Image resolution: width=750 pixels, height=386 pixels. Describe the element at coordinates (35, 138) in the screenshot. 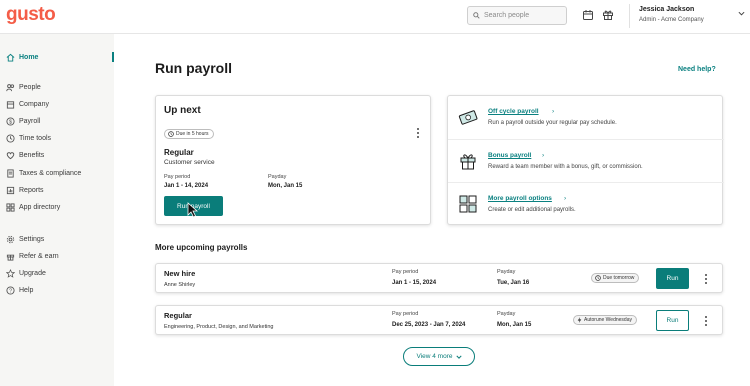

I see `sidebar-item-label: Time tools` at that location.